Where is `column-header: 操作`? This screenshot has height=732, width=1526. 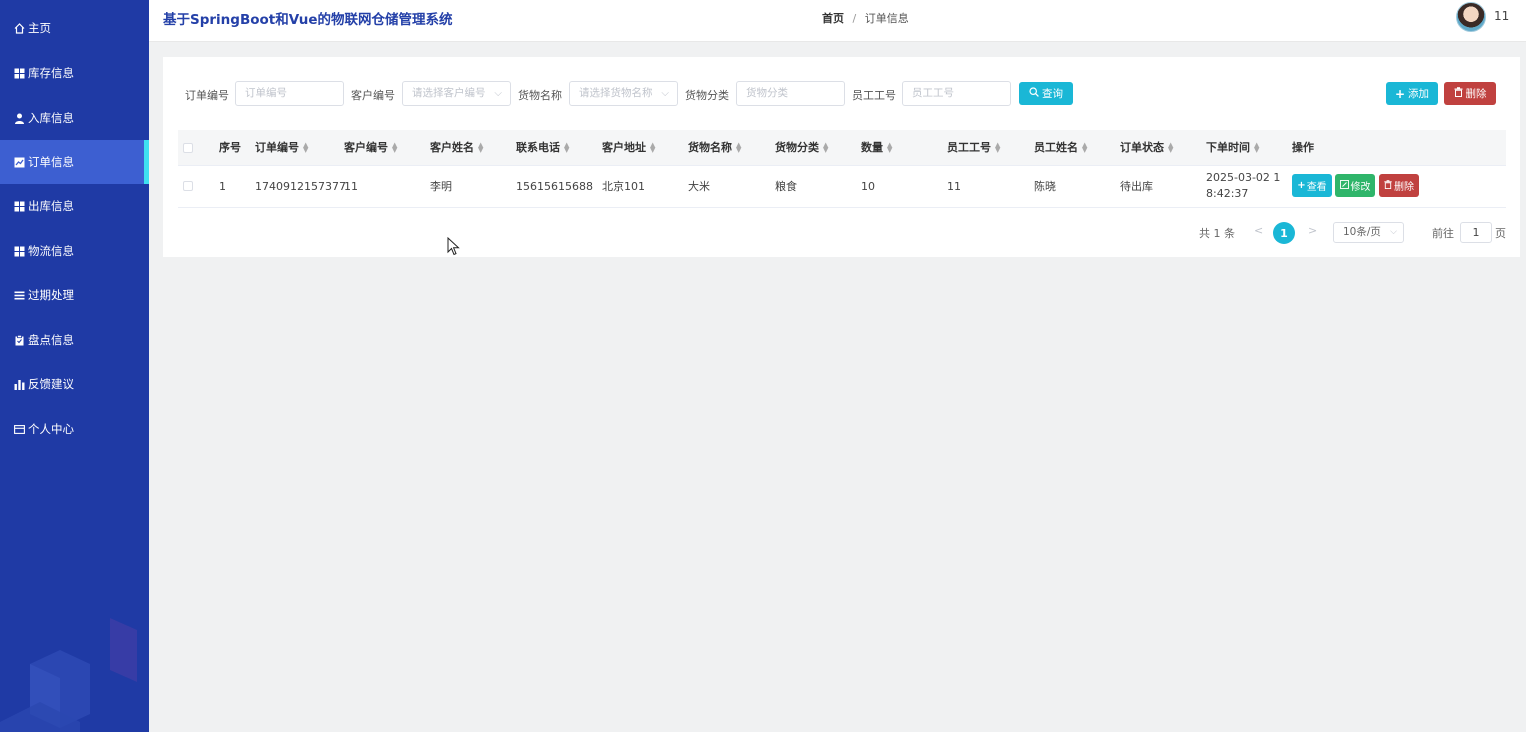
column-header: 操作 is located at coordinates (1303, 147).